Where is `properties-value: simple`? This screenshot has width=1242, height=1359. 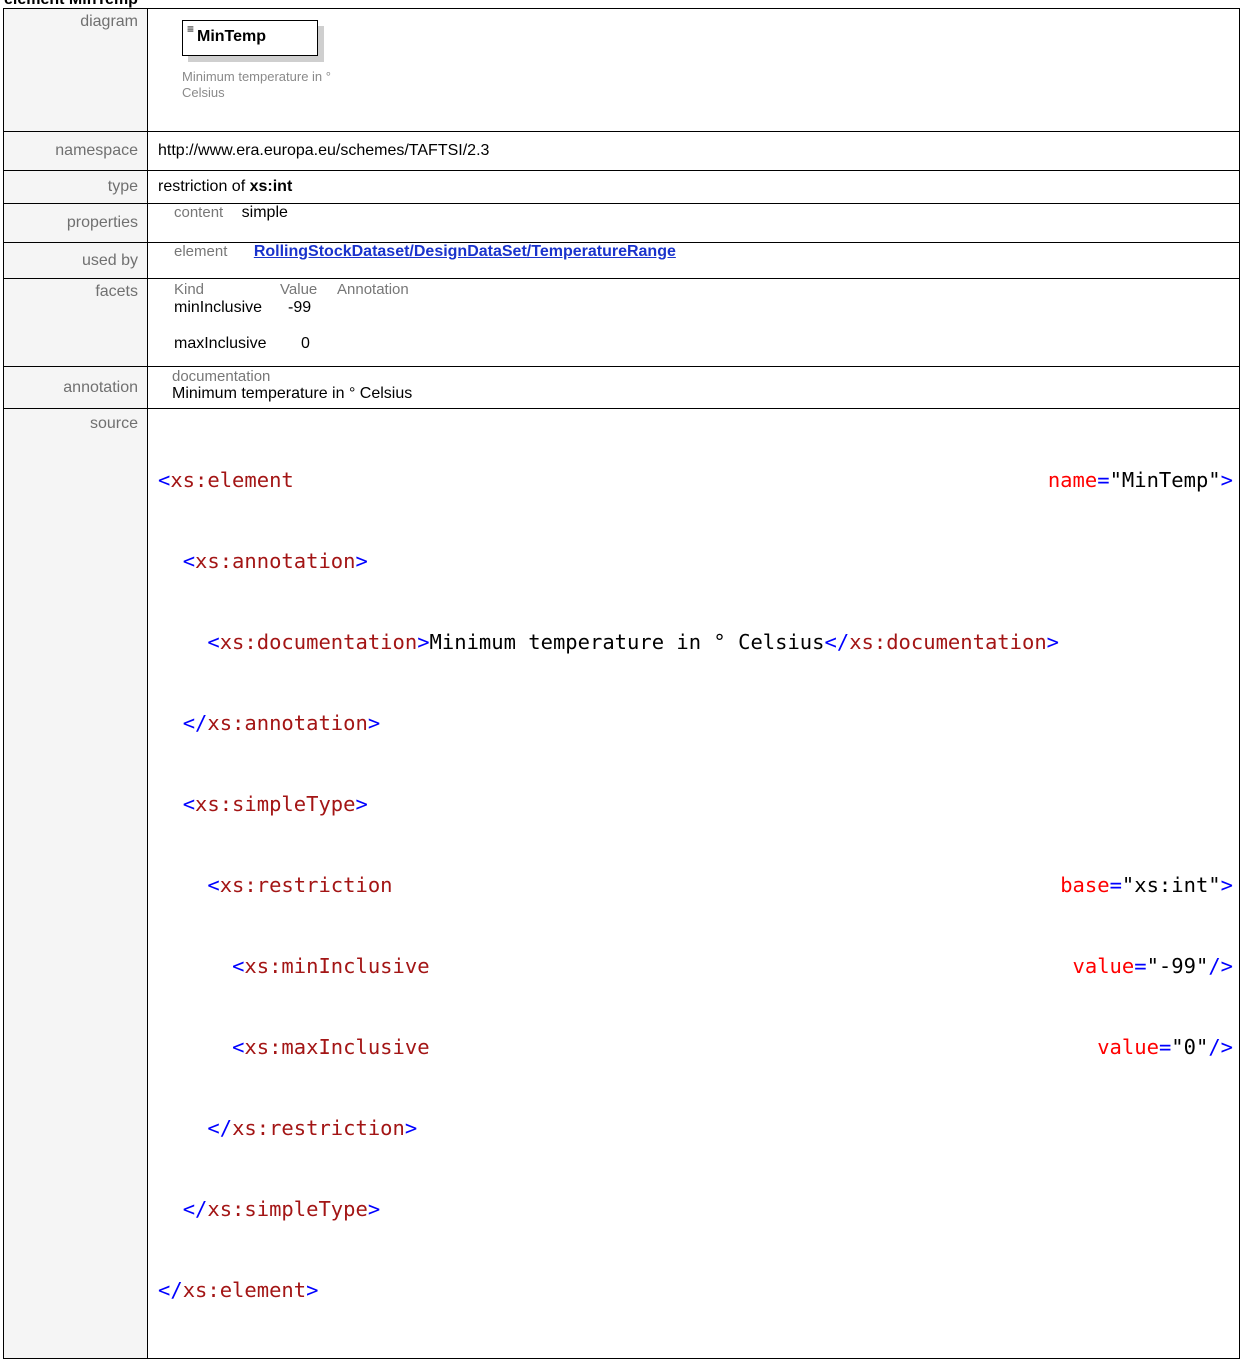 properties-value: simple is located at coordinates (264, 212).